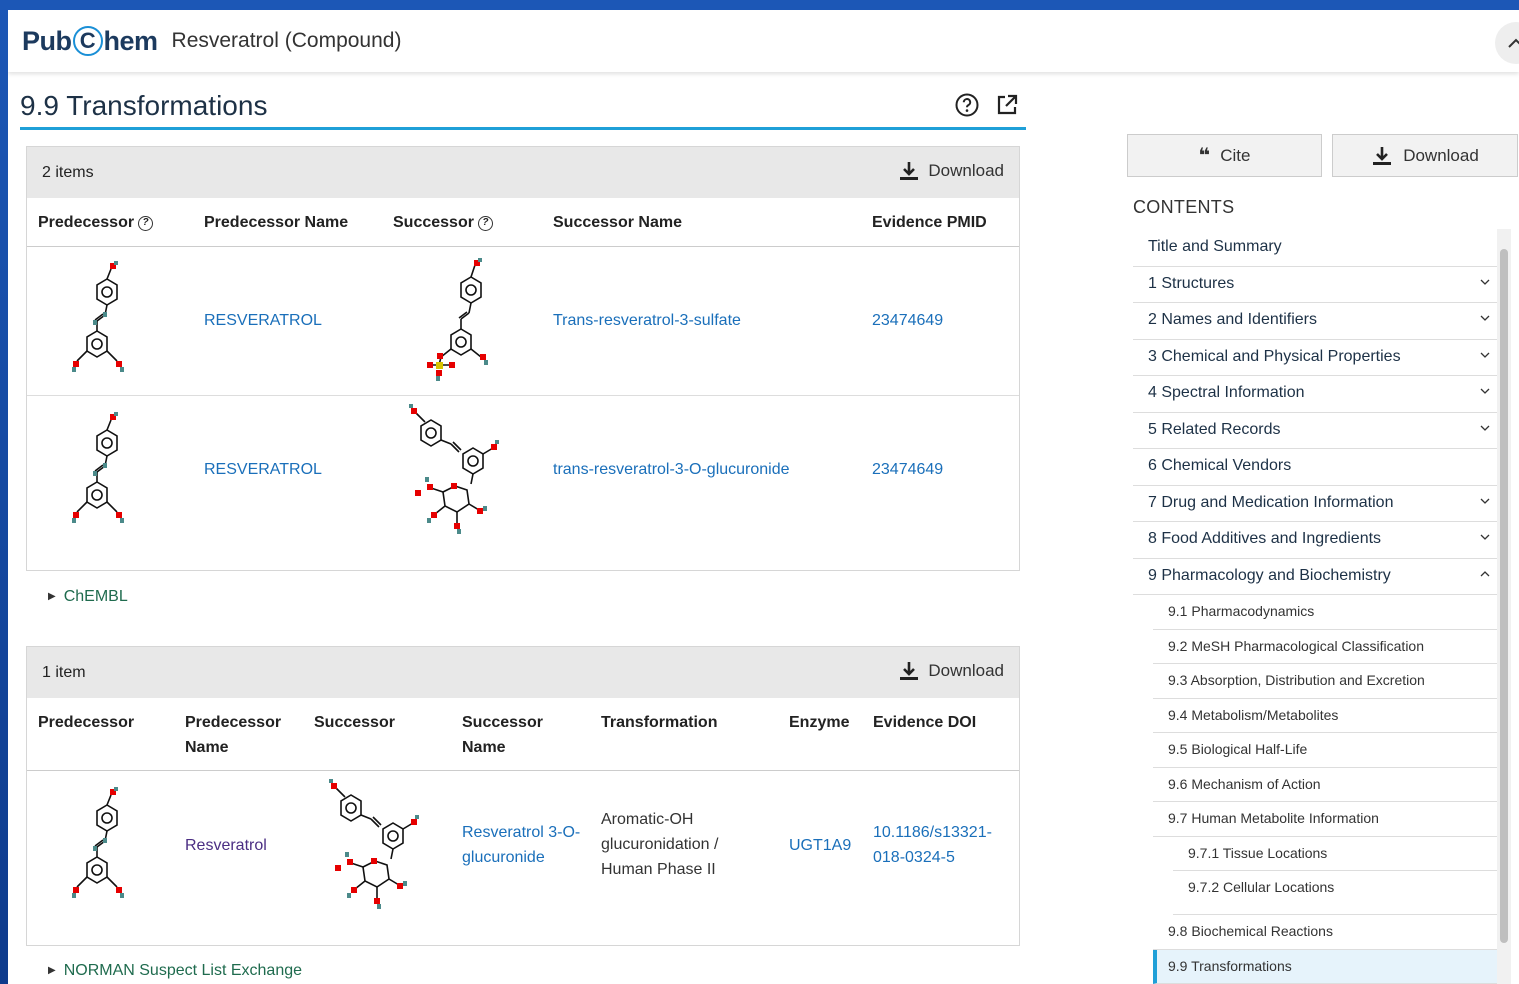 Image resolution: width=1519 pixels, height=984 pixels. I want to click on top-bar: Pub C hem Resveratrol (Compound), so click(763, 41).